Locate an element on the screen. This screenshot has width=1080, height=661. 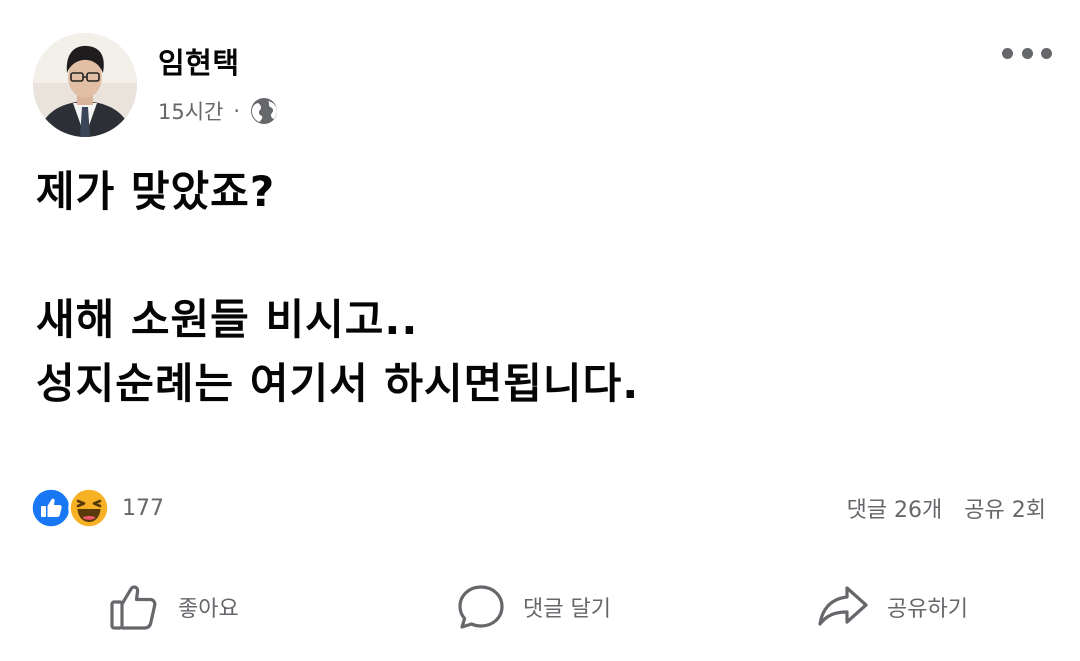
more-horizontal-icon is located at coordinates (1007, 53).